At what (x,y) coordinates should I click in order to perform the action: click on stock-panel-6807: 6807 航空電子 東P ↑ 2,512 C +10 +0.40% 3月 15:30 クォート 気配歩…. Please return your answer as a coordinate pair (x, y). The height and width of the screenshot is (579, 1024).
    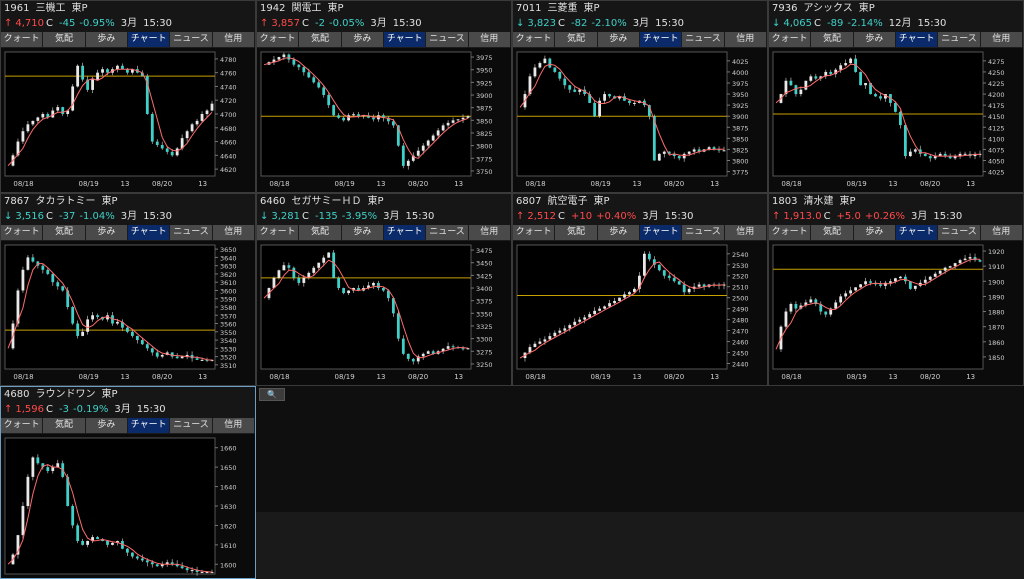
    Looking at the image, I should click on (640, 289).